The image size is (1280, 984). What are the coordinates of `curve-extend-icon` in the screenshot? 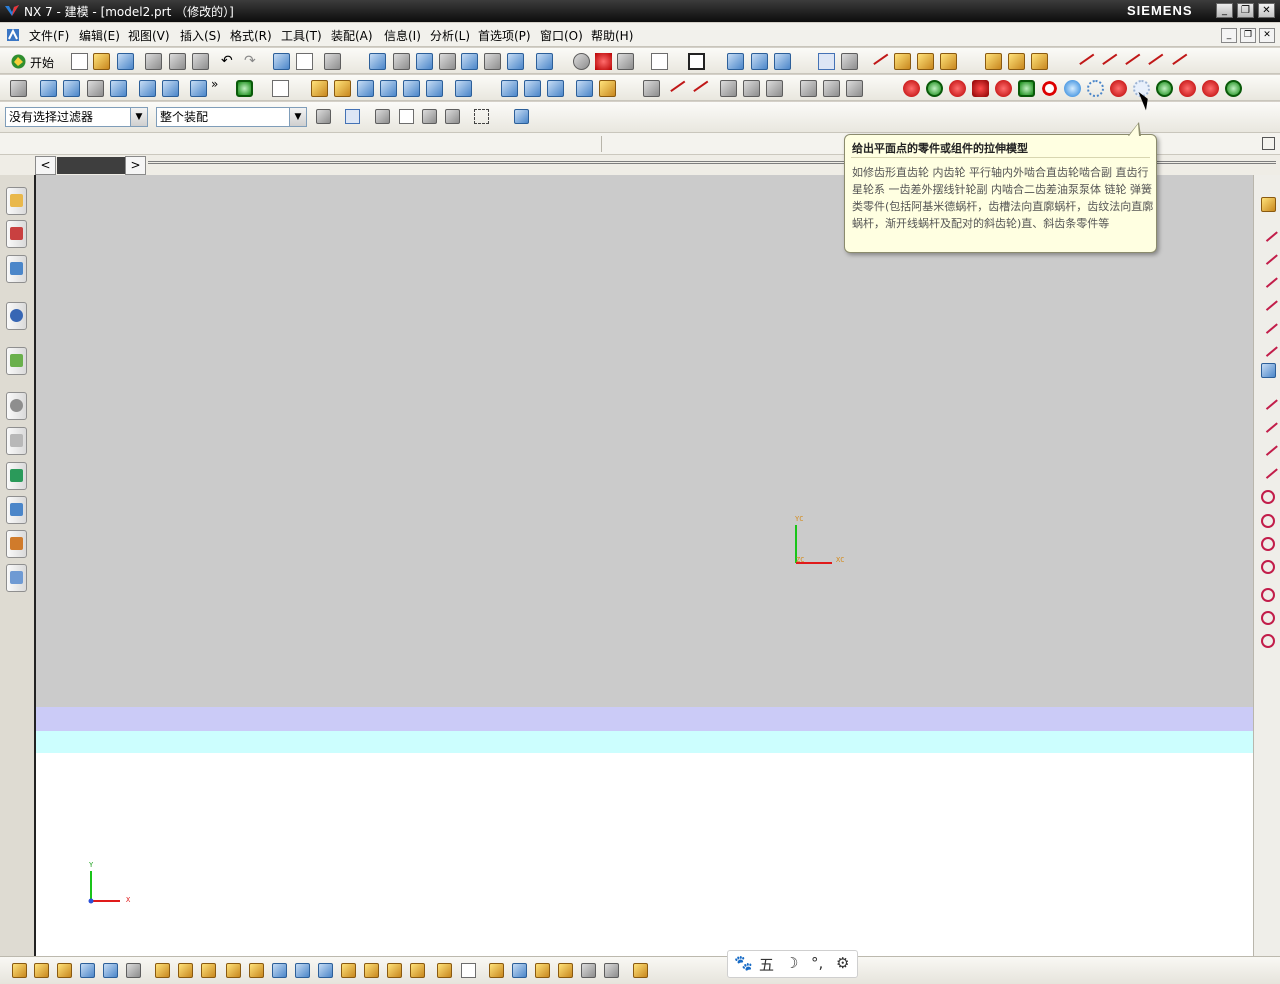 It's located at (1130, 56).